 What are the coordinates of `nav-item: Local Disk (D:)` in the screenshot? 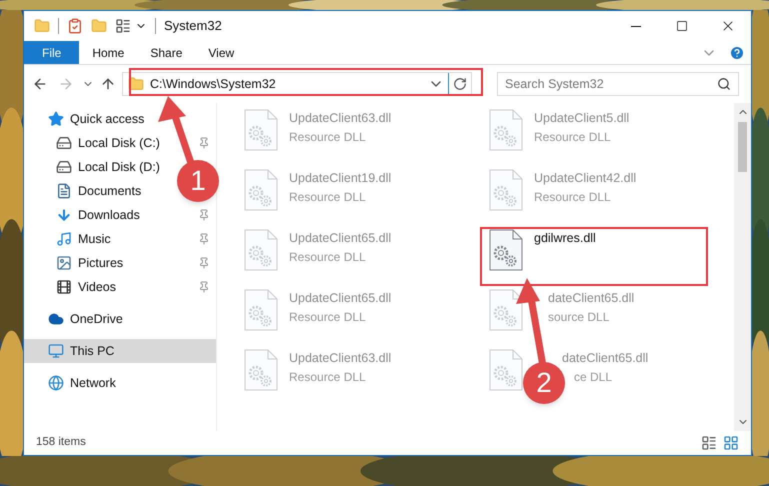 It's located at (108, 167).